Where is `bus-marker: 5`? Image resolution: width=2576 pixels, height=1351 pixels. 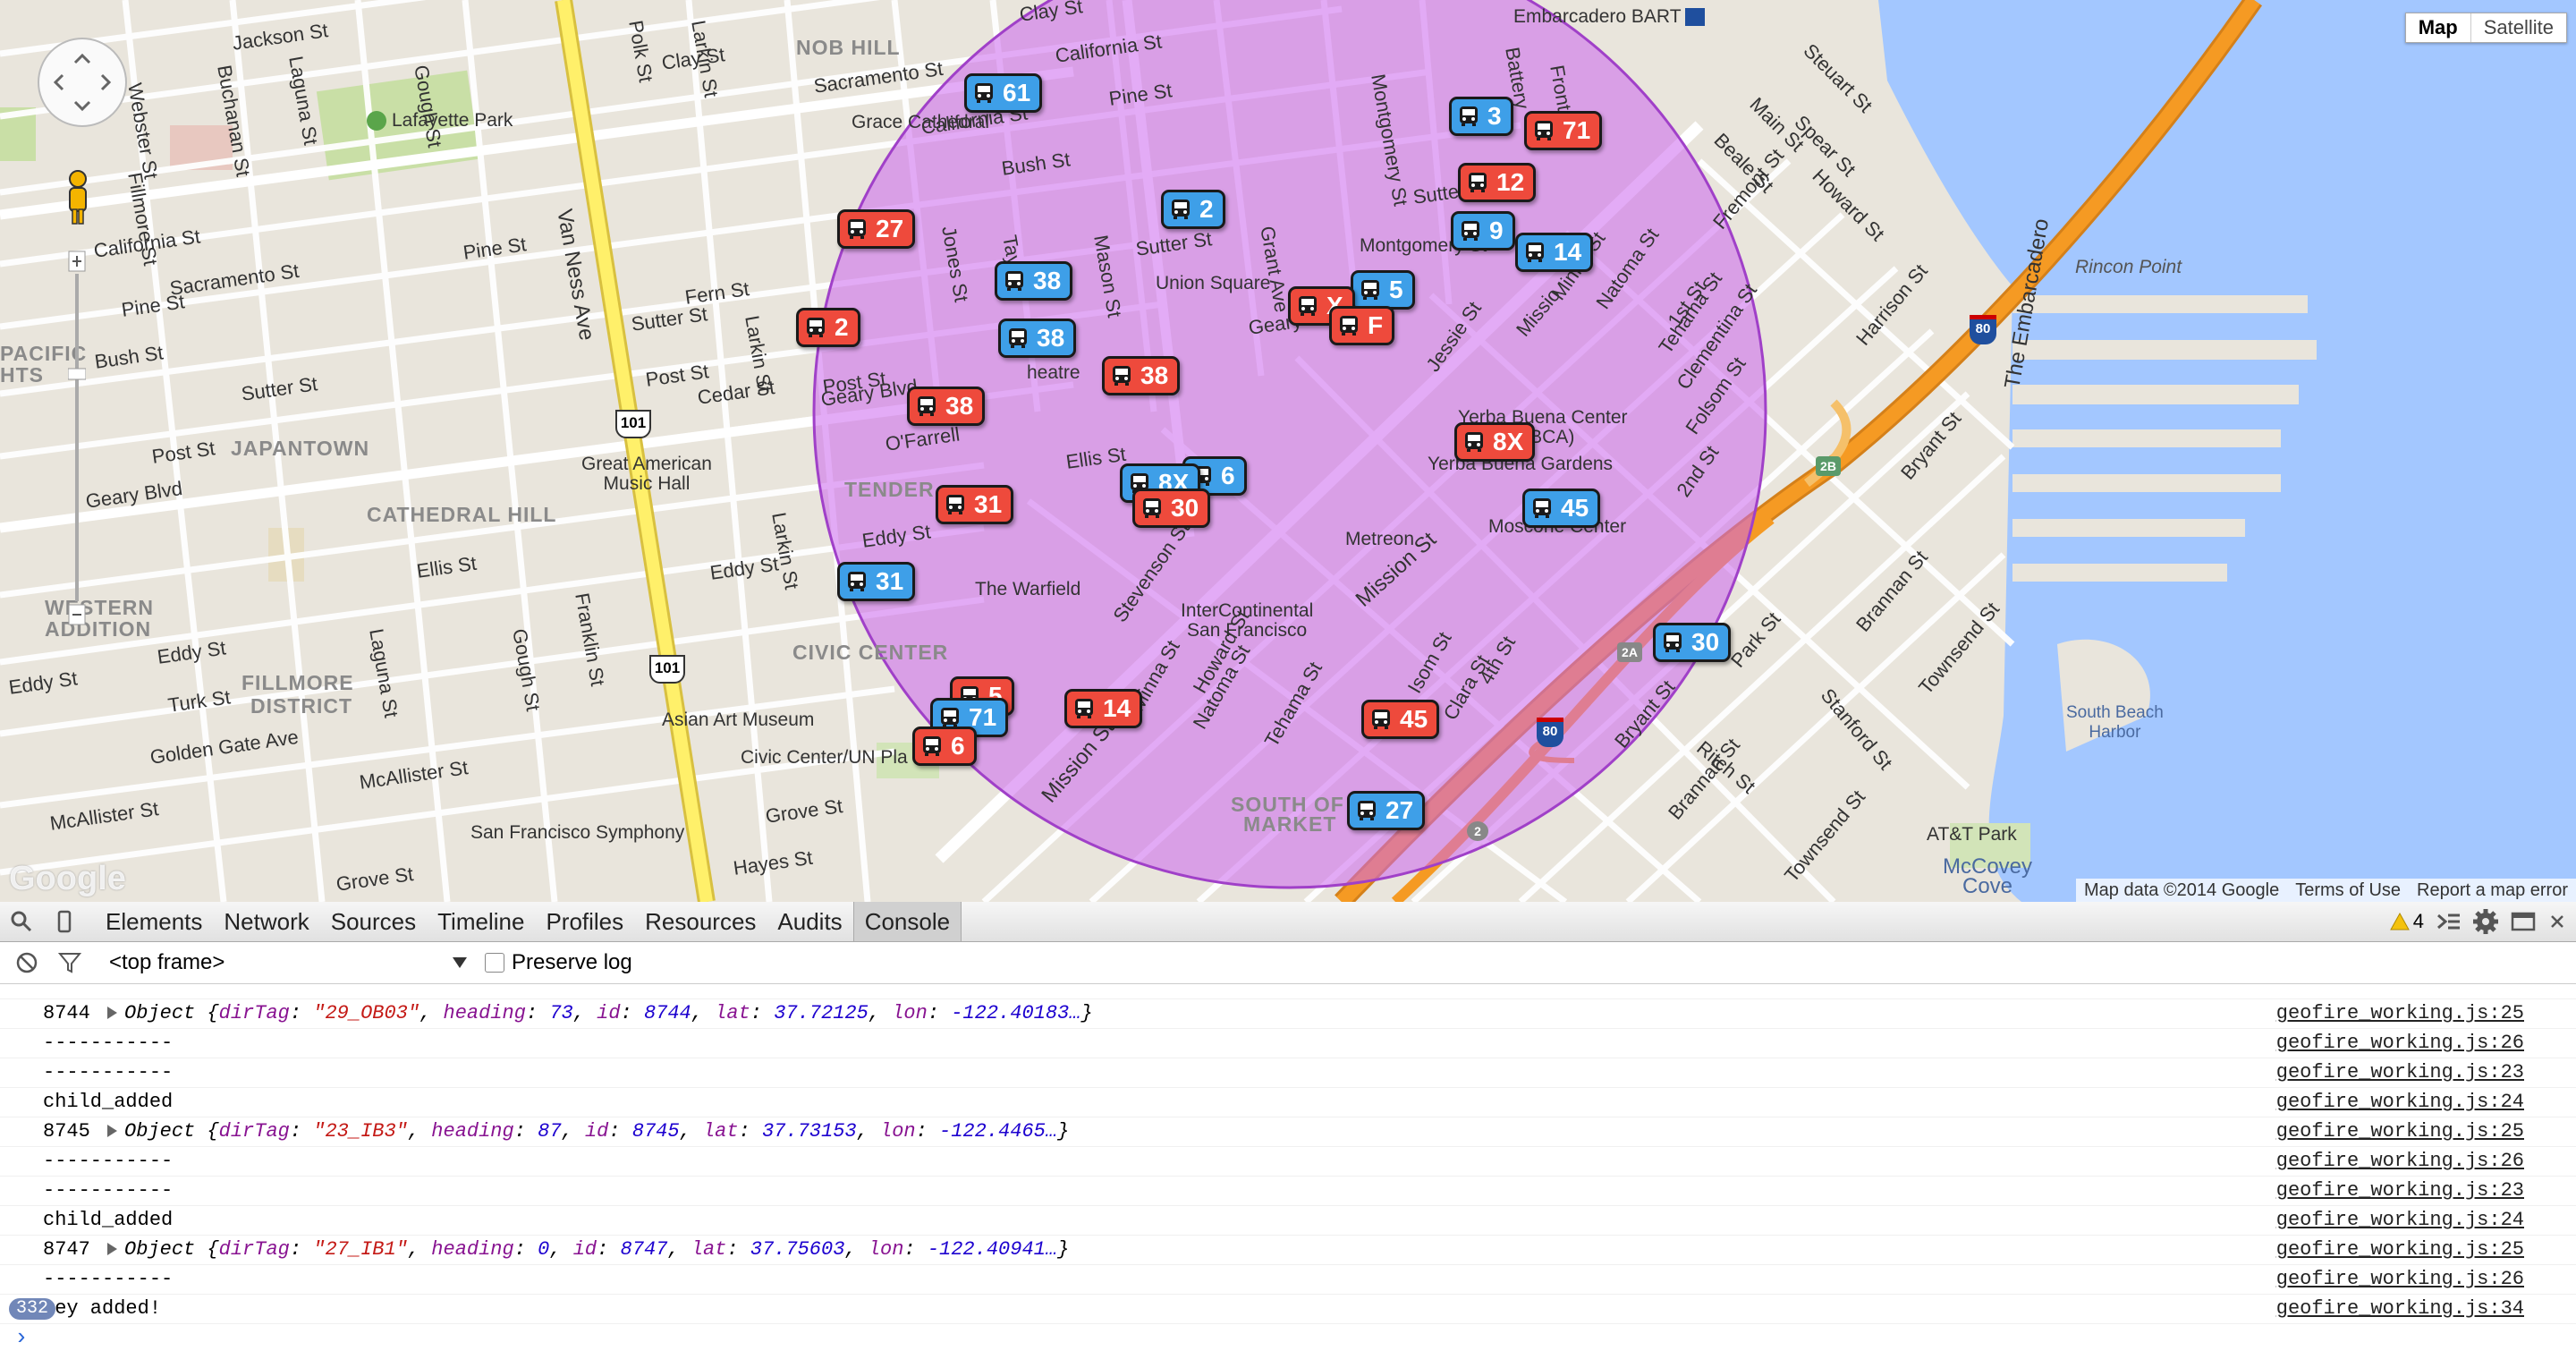
bus-marker: 5 is located at coordinates (1383, 290).